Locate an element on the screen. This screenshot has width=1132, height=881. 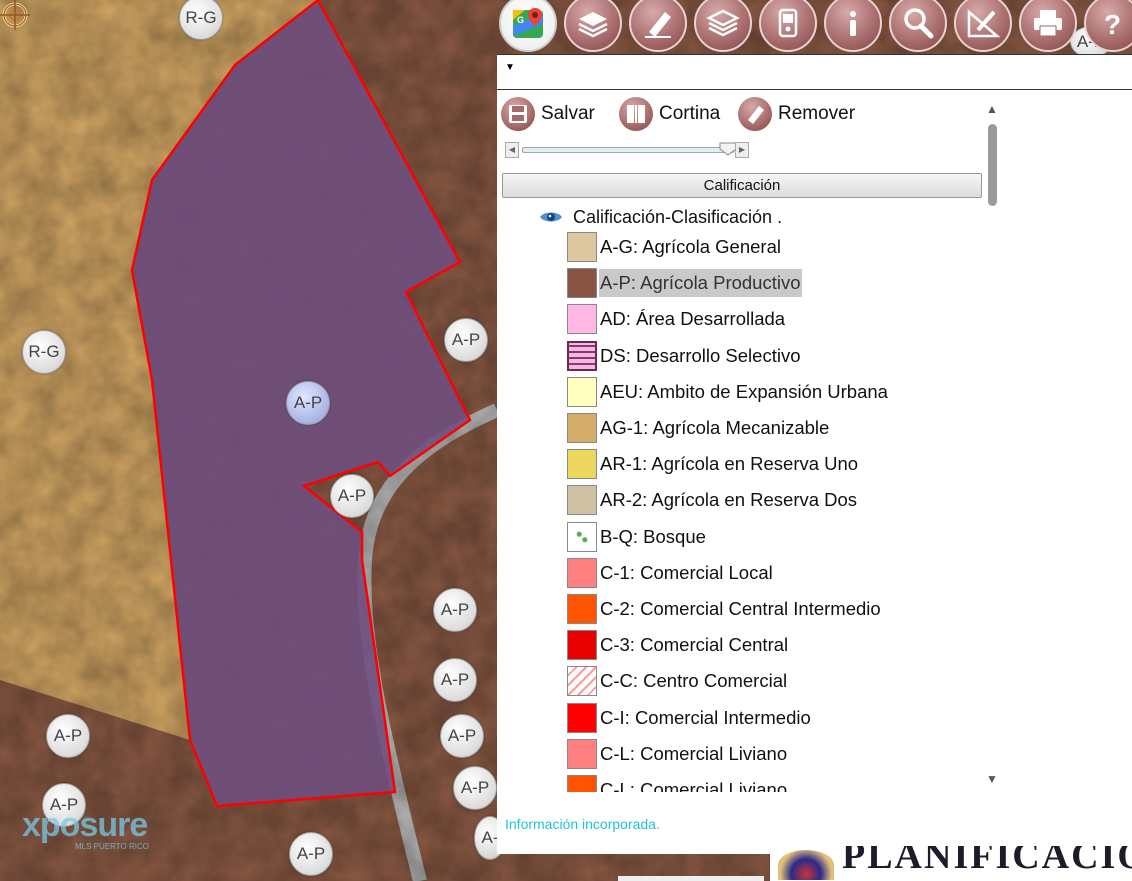
legend-label: AR-2: Agrícola en Reserva Dos is located at coordinates (729, 500).